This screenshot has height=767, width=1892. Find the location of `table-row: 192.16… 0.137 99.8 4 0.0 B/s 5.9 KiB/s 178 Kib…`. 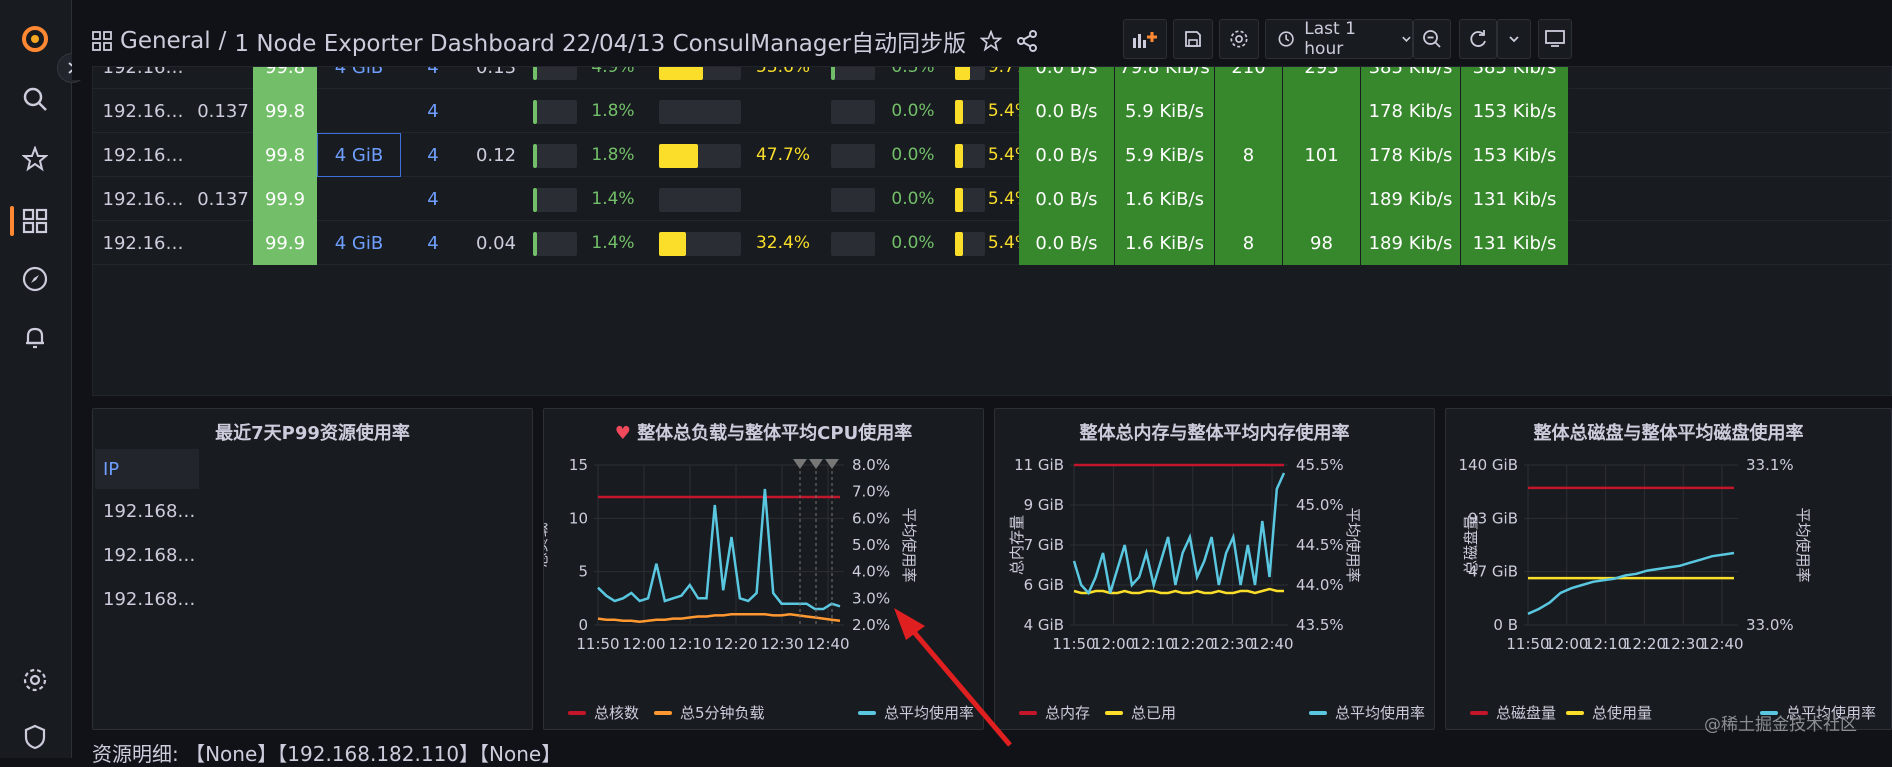

table-row: 192.16… 0.137 99.8 4 0.0 B/s 5.9 KiB/s 178 Kib… is located at coordinates (992, 111).